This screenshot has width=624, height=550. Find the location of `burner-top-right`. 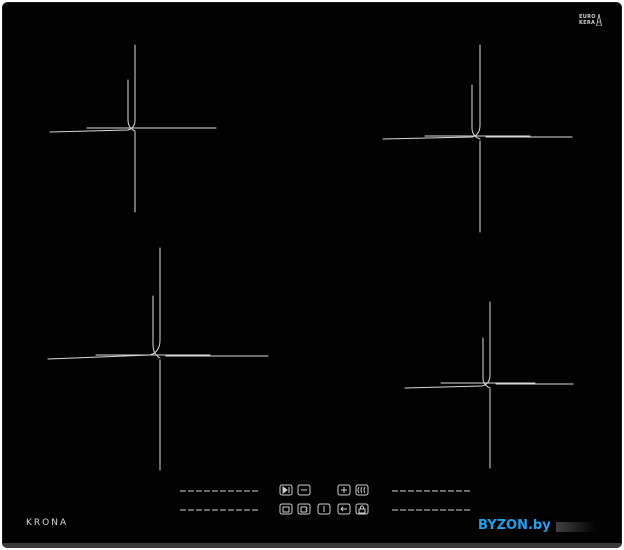

burner-top-right is located at coordinates (477, 138).